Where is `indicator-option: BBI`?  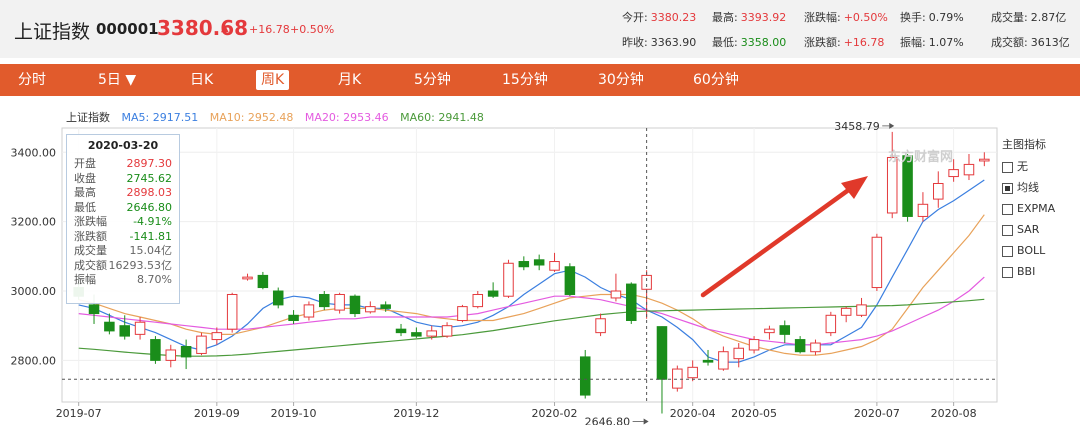 indicator-option: BBI is located at coordinates (1028, 276).